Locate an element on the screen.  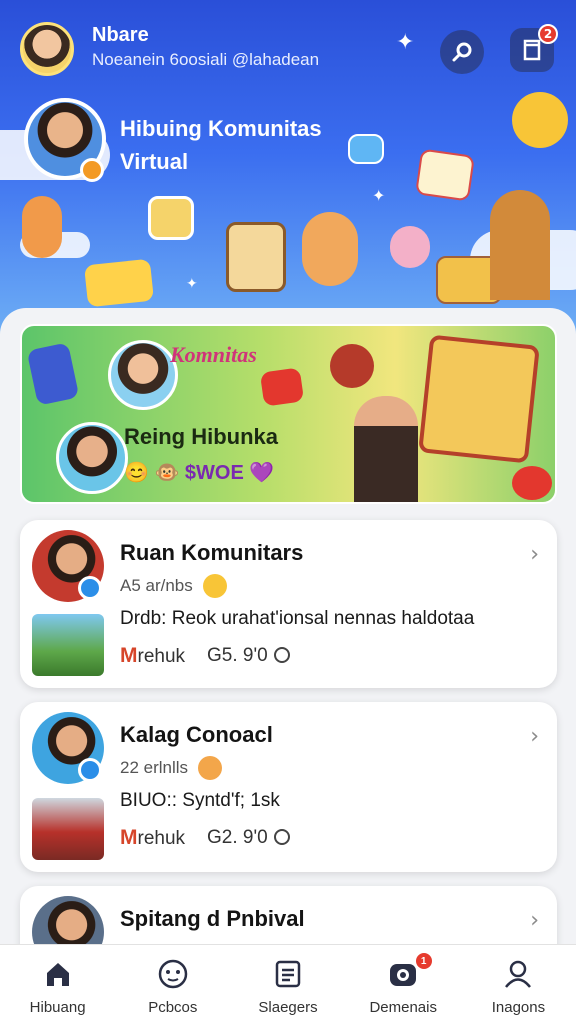
user-name: Nbare is located at coordinates (120, 35).